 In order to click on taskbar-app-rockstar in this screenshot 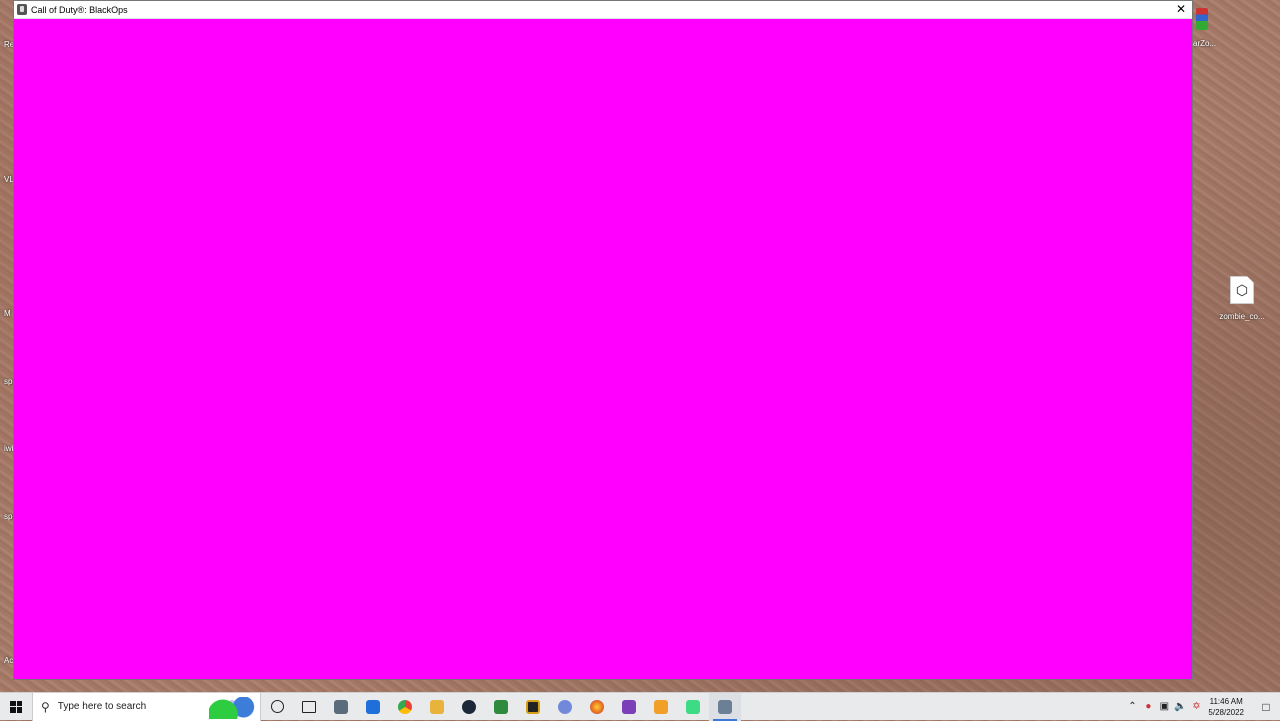, I will do `click(533, 707)`.